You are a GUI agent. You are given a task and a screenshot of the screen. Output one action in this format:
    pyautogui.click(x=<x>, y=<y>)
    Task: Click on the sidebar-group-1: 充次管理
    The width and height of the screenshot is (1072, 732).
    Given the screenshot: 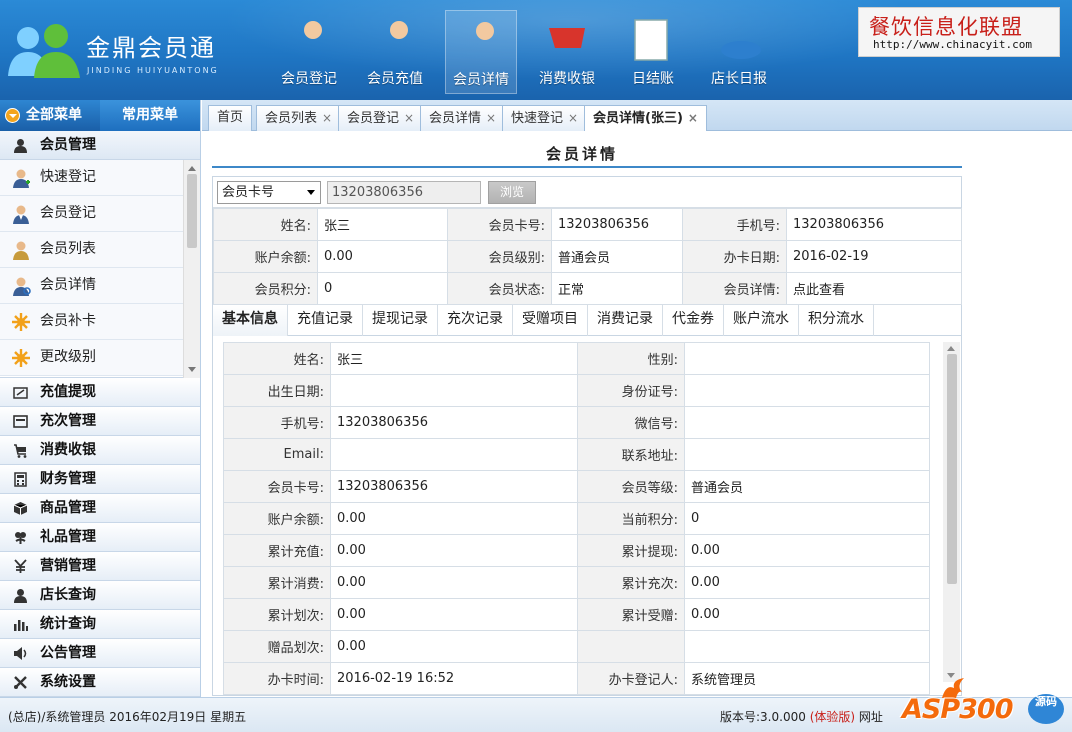 What is the action you would take?
    pyautogui.click(x=100, y=421)
    